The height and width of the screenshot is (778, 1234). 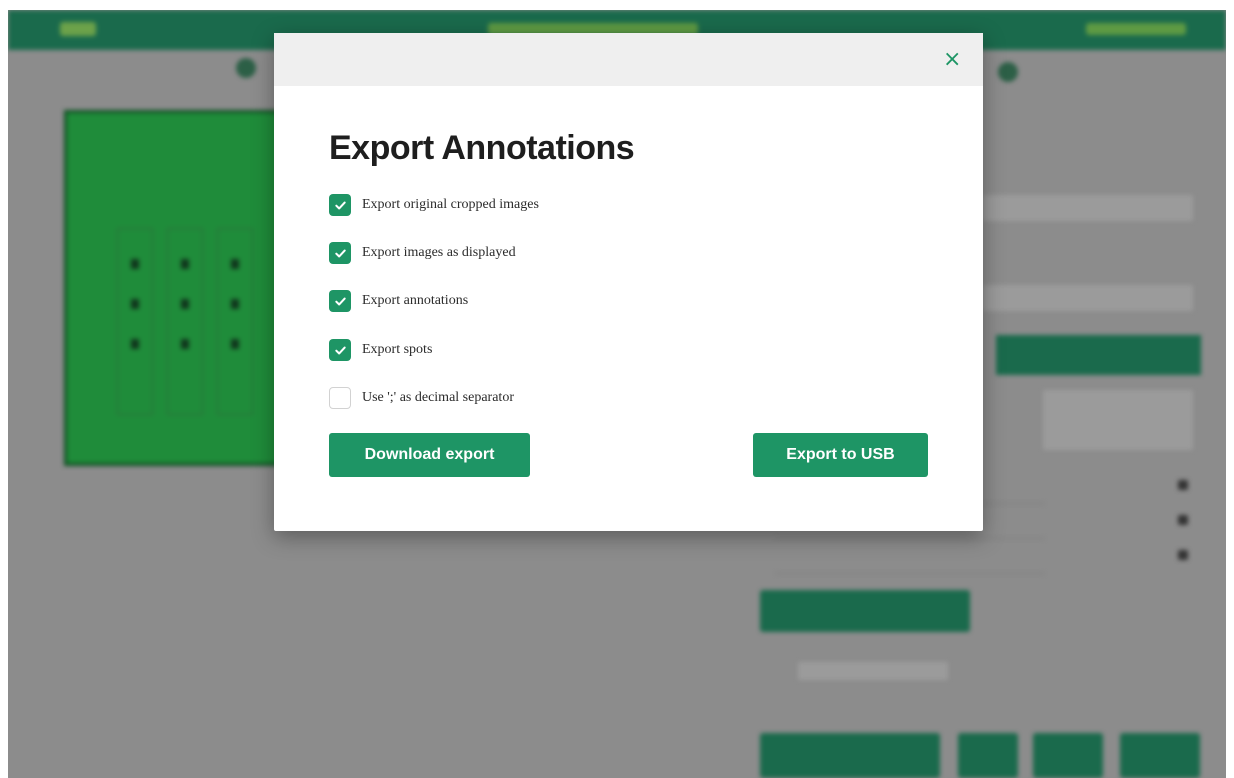 What do you see at coordinates (429, 455) in the screenshot?
I see `download-export-button: Download export` at bounding box center [429, 455].